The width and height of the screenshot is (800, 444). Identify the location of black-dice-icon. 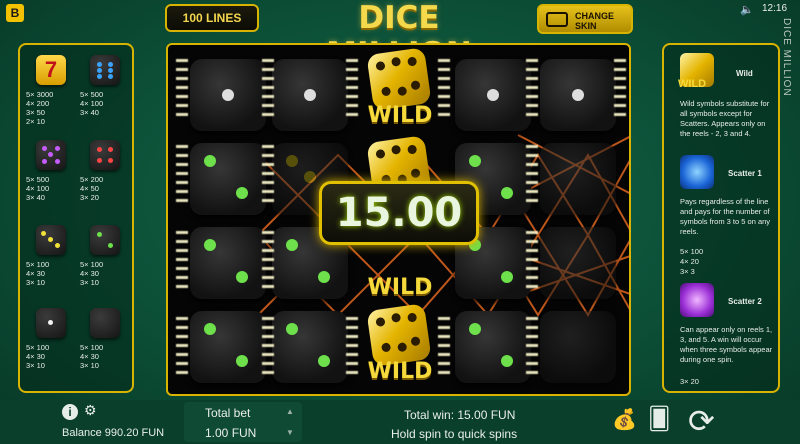
(105, 323).